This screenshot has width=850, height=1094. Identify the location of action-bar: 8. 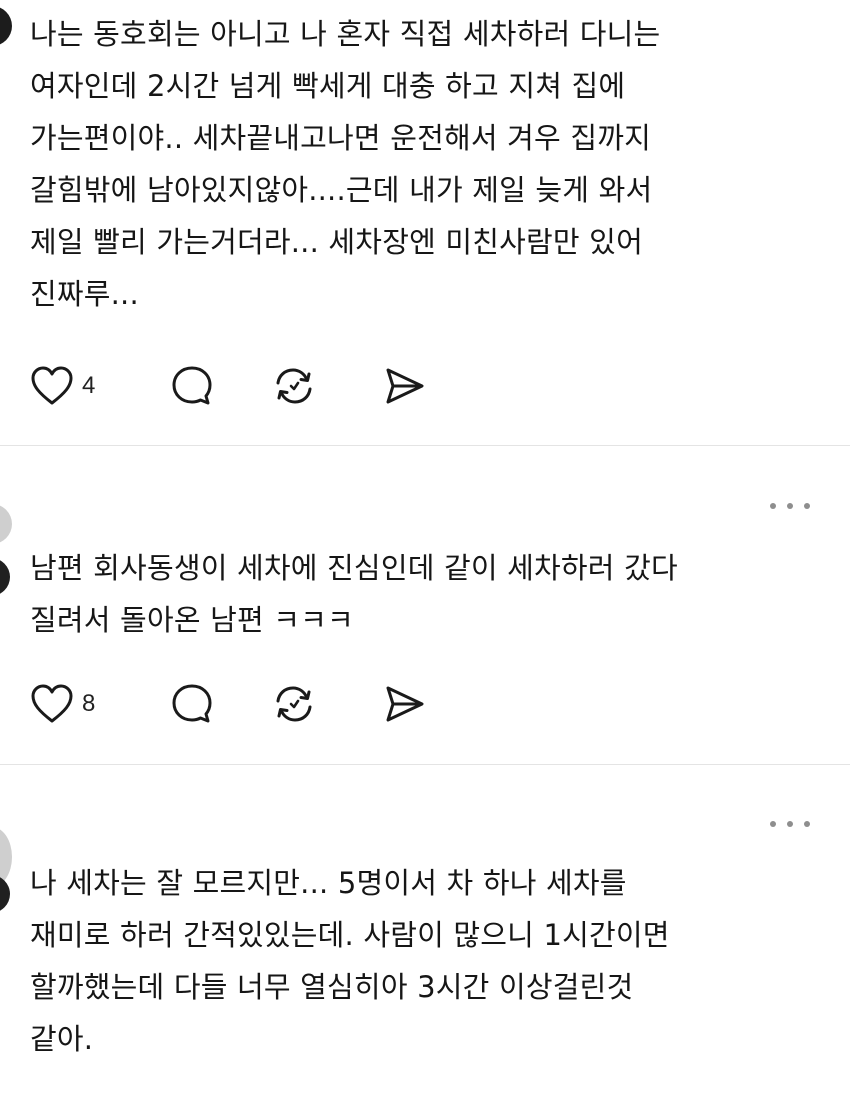
(231, 704).